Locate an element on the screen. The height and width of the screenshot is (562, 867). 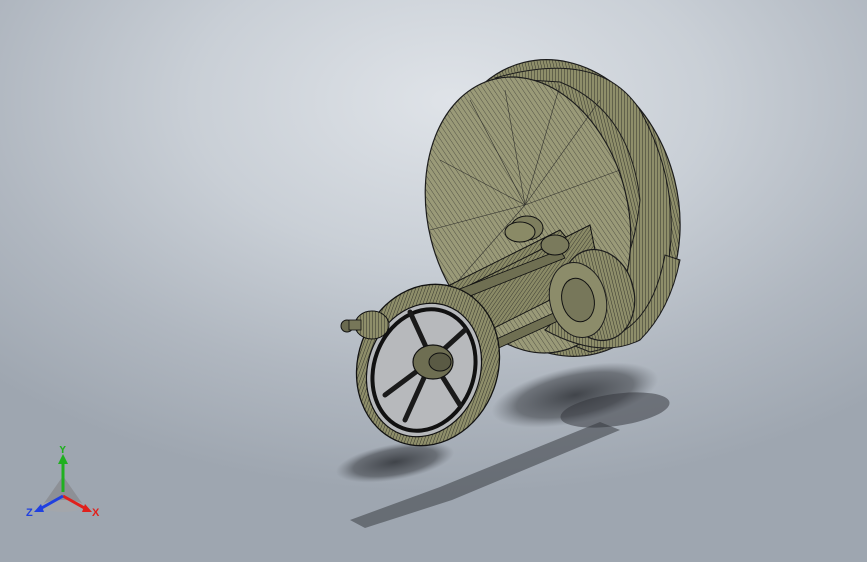
motor-pinion is located at coordinates (365, 325).